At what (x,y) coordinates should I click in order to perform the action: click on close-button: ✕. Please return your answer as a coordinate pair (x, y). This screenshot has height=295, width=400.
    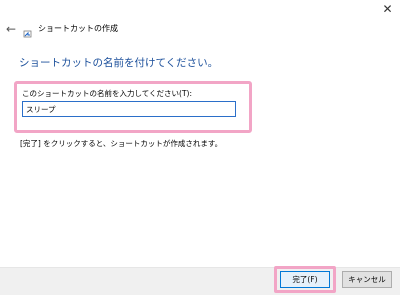
    Looking at the image, I should click on (387, 9).